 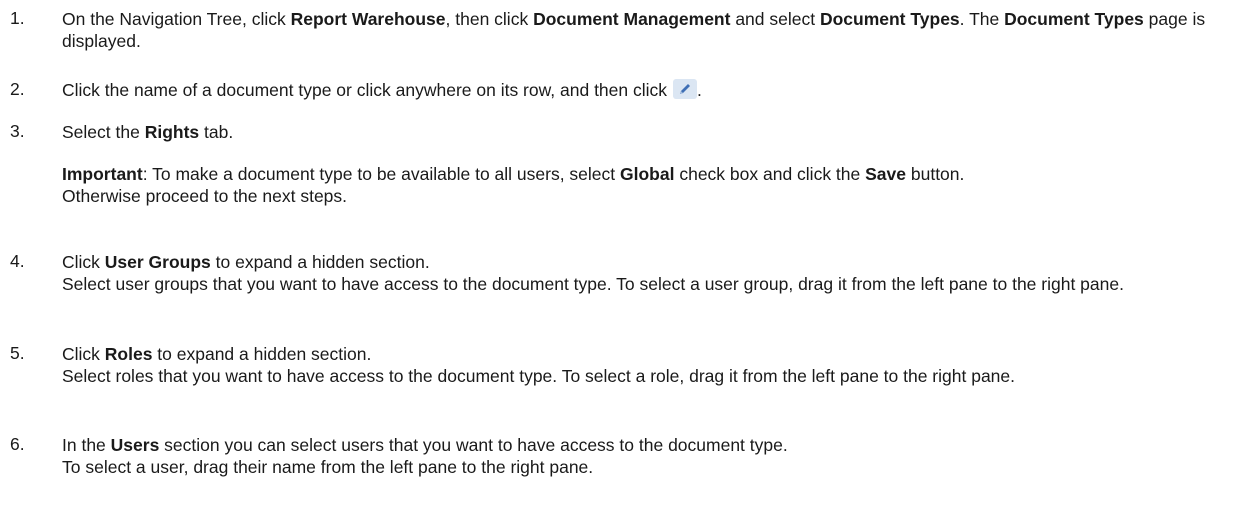 What do you see at coordinates (17, 444) in the screenshot?
I see `step-number: 6.` at bounding box center [17, 444].